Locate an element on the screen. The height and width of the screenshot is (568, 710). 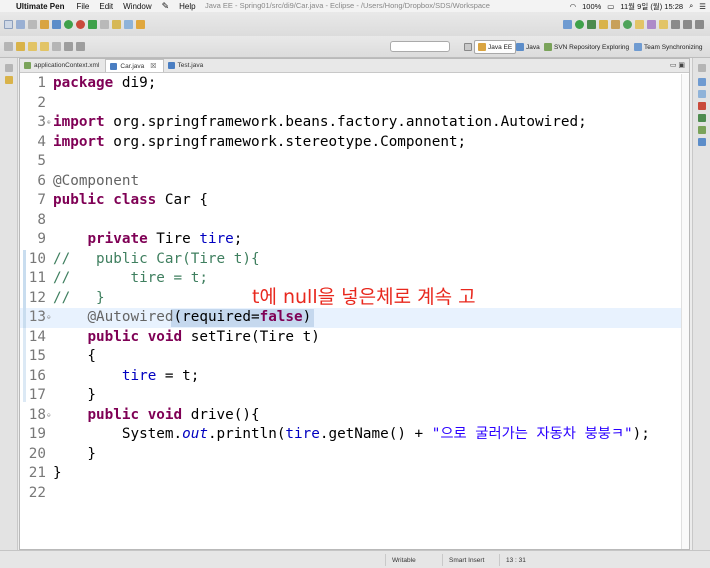
perspective-label: SVN Repository Exploring is located at coordinates (592, 47).